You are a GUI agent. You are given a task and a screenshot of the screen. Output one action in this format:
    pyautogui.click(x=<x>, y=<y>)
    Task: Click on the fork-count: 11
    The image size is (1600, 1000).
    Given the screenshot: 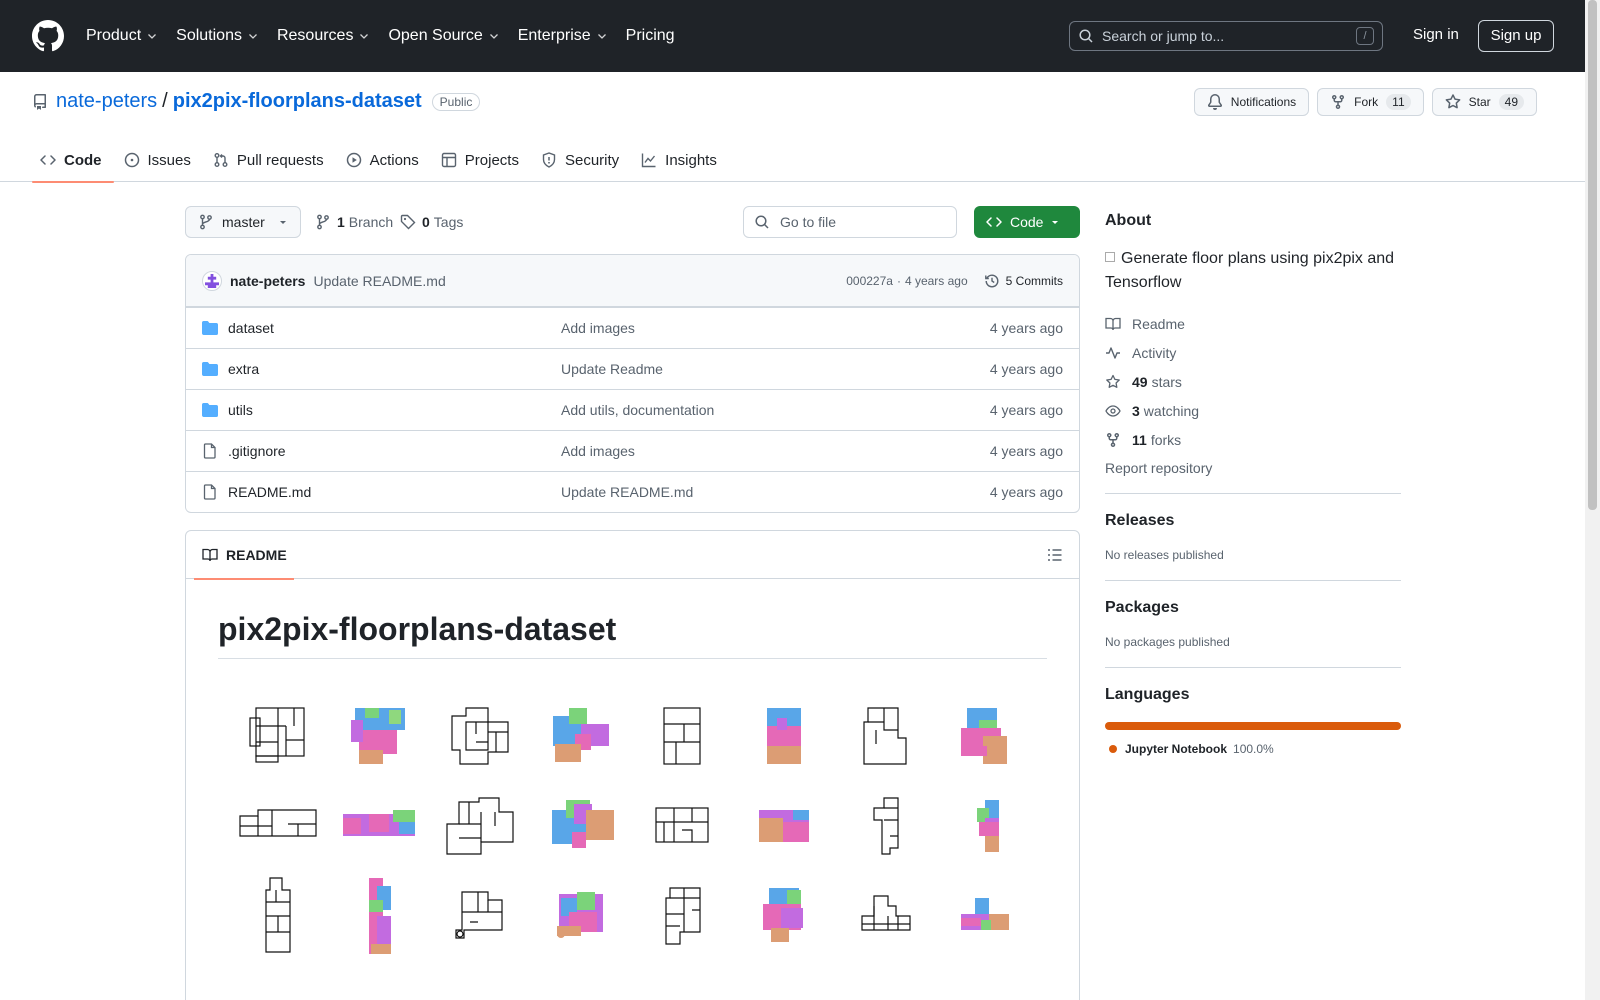 What is the action you would take?
    pyautogui.click(x=1398, y=102)
    